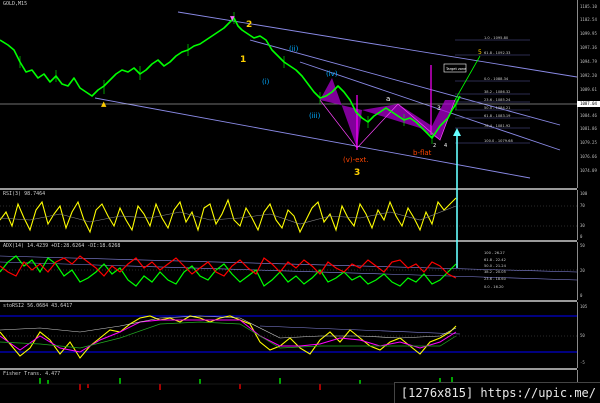 The image size is (600, 403). I want to click on price-tick: 1105.10, so click(588, 6).